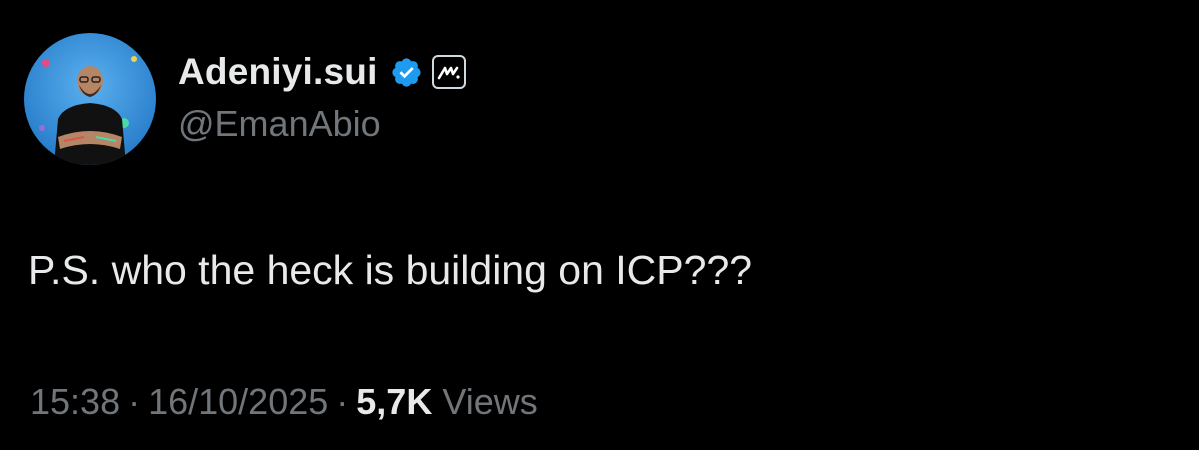 This screenshot has height=450, width=1199. Describe the element at coordinates (75, 401) in the screenshot. I see `tweet-time: 15:38` at that location.